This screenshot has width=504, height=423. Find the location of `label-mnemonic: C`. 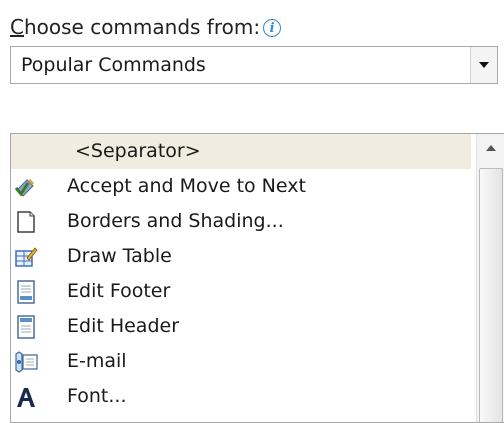

label-mnemonic: C is located at coordinates (17, 27).